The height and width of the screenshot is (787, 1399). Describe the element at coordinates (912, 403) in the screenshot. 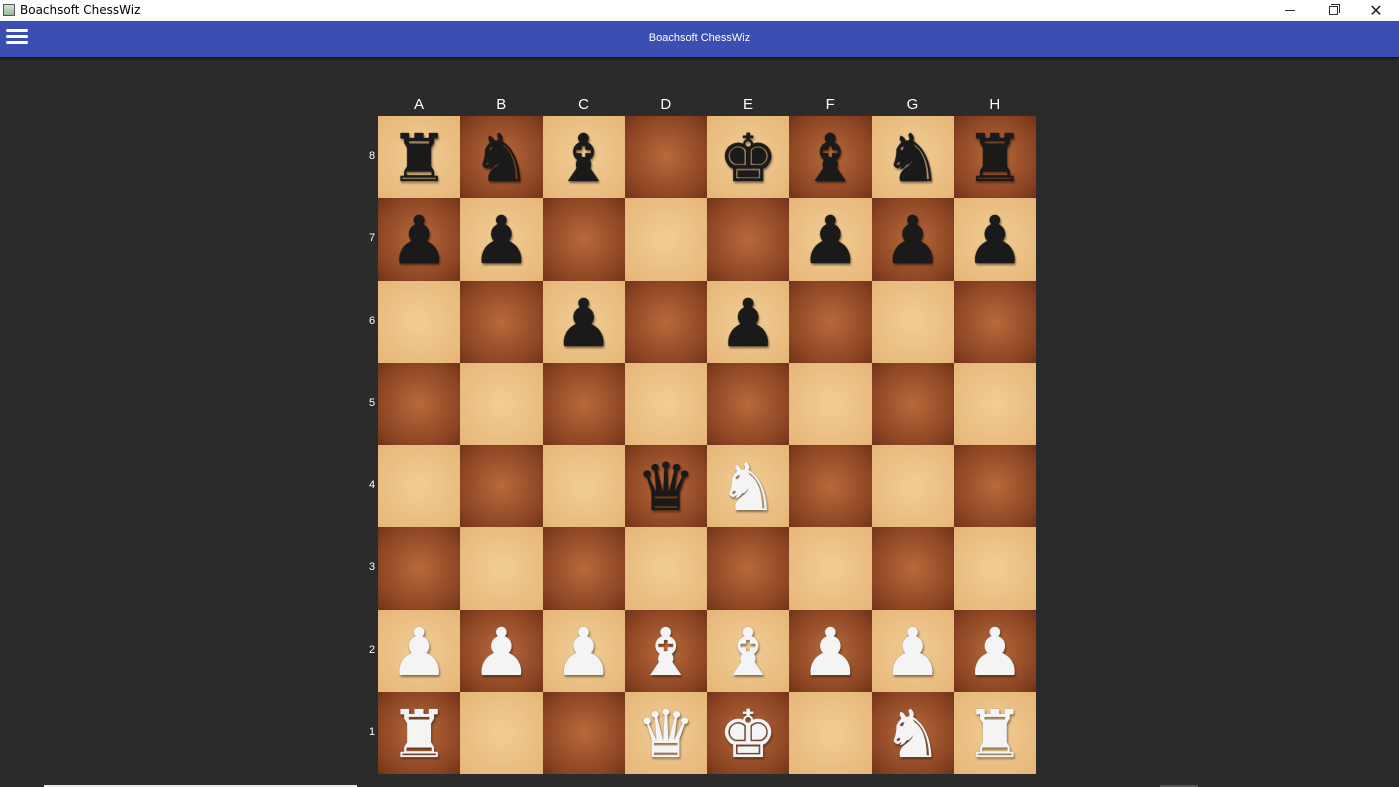

I see `square-g5` at that location.